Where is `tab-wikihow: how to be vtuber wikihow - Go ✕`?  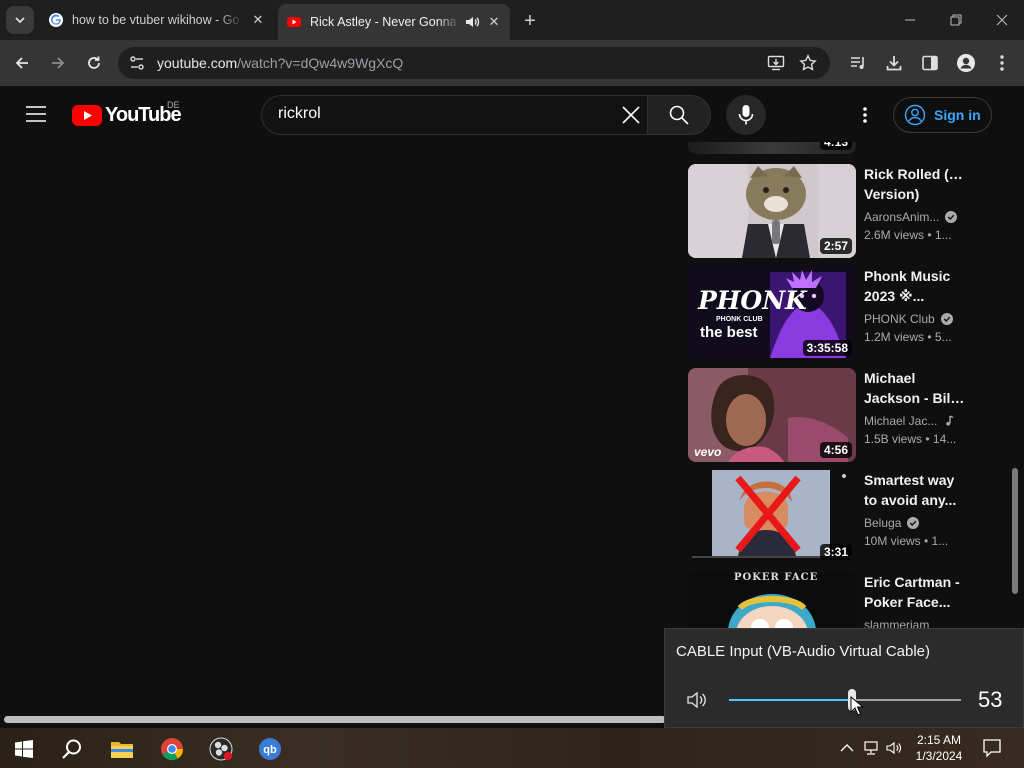
tab-wikihow: how to be vtuber wikihow - Go ✕ is located at coordinates (157, 20).